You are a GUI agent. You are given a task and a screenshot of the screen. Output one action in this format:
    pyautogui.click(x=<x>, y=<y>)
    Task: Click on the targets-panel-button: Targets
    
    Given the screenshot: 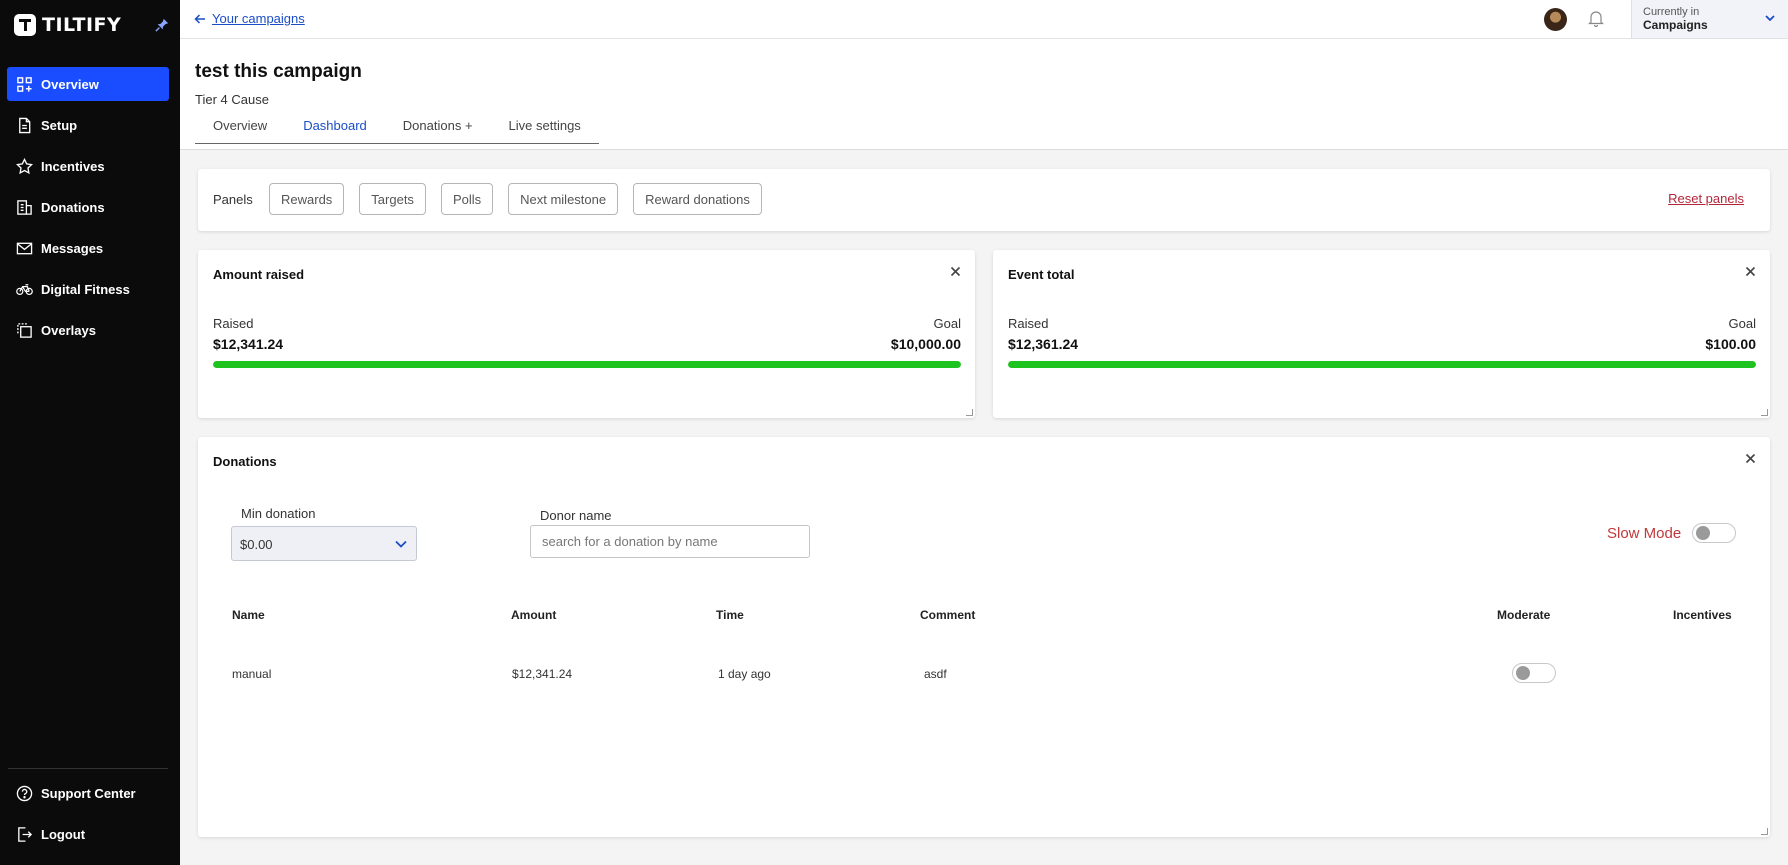 What is the action you would take?
    pyautogui.click(x=392, y=199)
    